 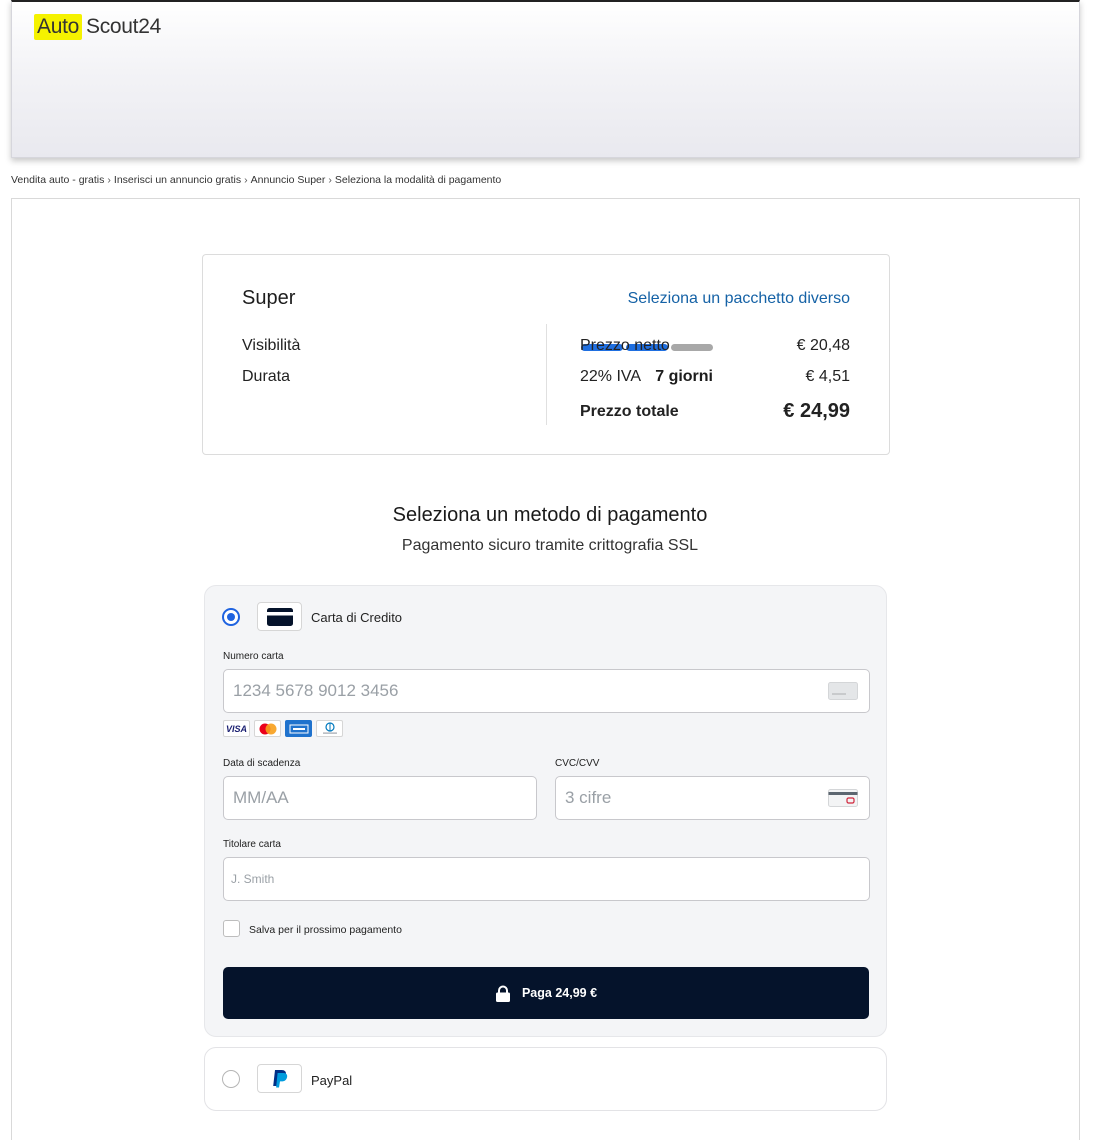 I want to click on mastercard-icon, so click(x=267, y=728).